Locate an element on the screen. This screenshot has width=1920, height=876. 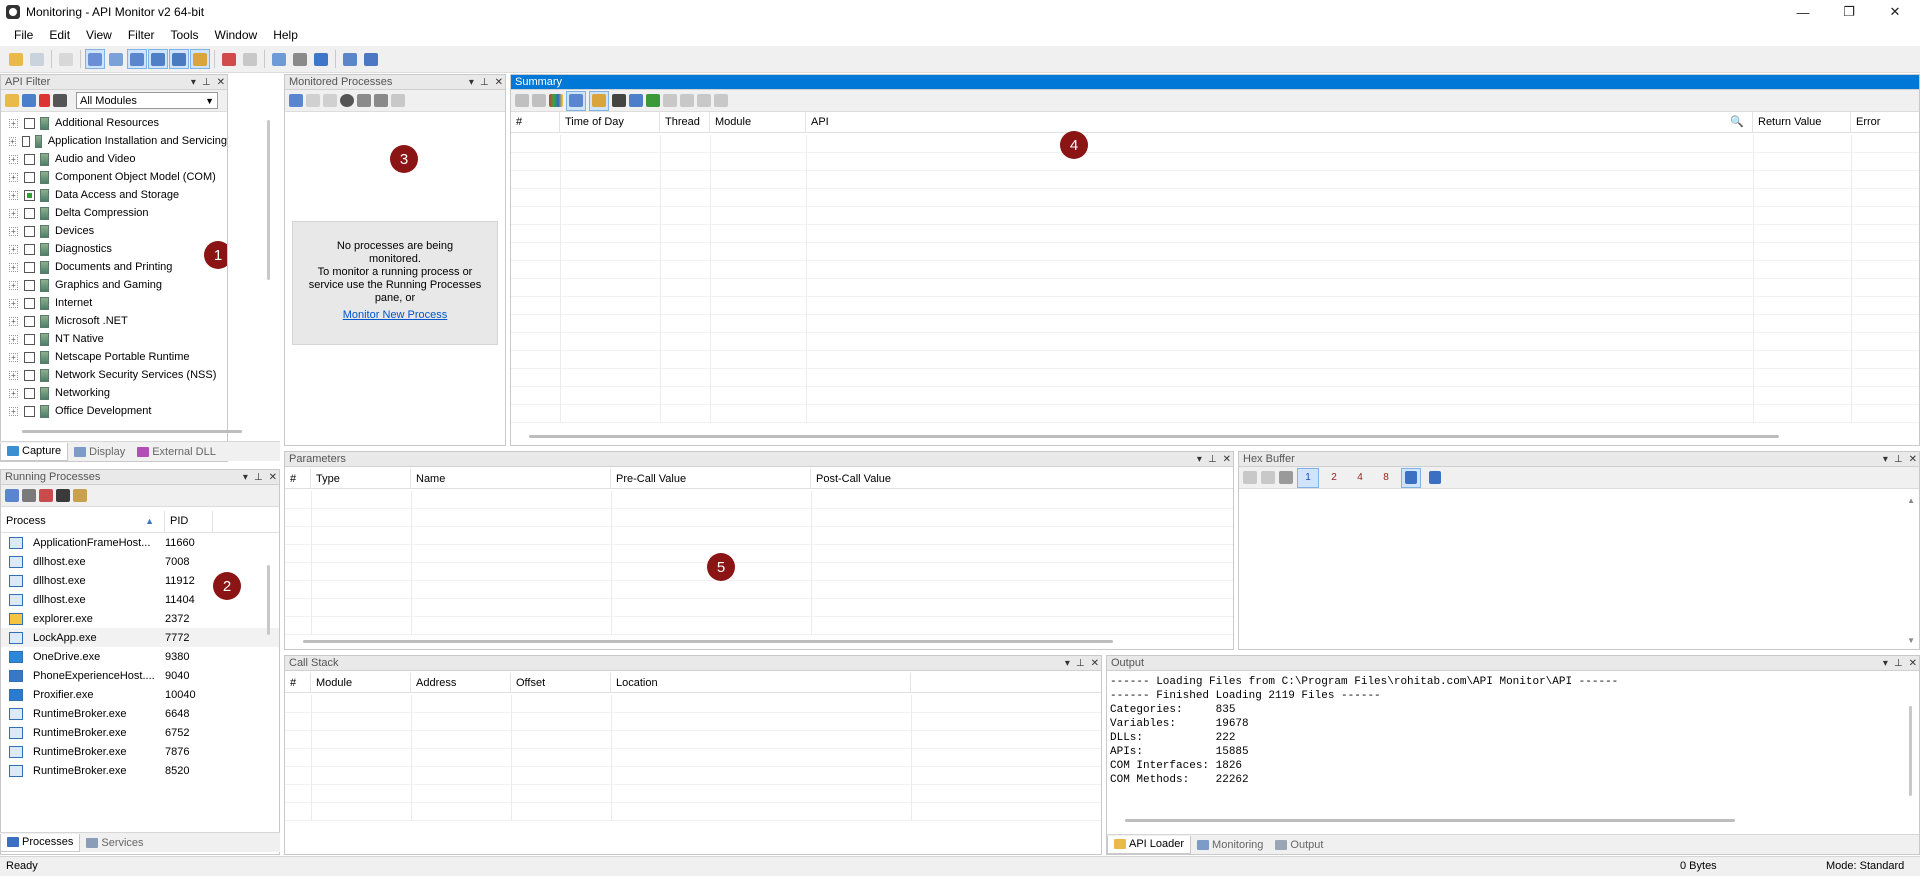
column-type: Type is located at coordinates (361, 478).